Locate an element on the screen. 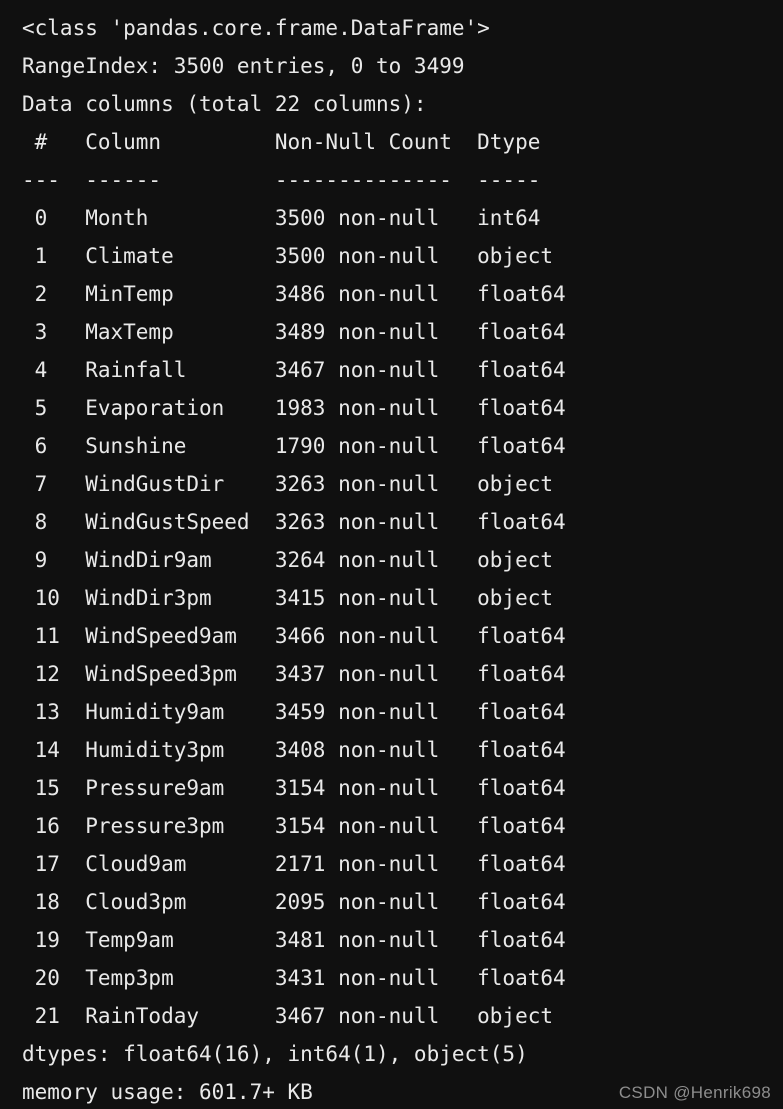 Image resolution: width=783 pixels, height=1109 pixels. table-row: 3 MaxTemp 3489 non-null float64 is located at coordinates (294, 332).